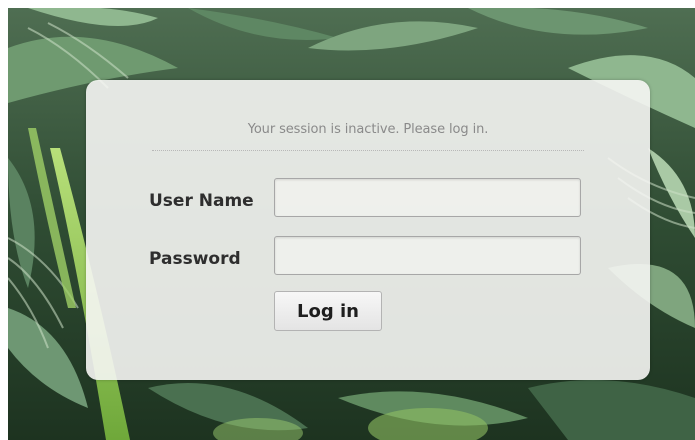 Image resolution: width=695 pixels, height=440 pixels. I want to click on username-input, so click(427, 197).